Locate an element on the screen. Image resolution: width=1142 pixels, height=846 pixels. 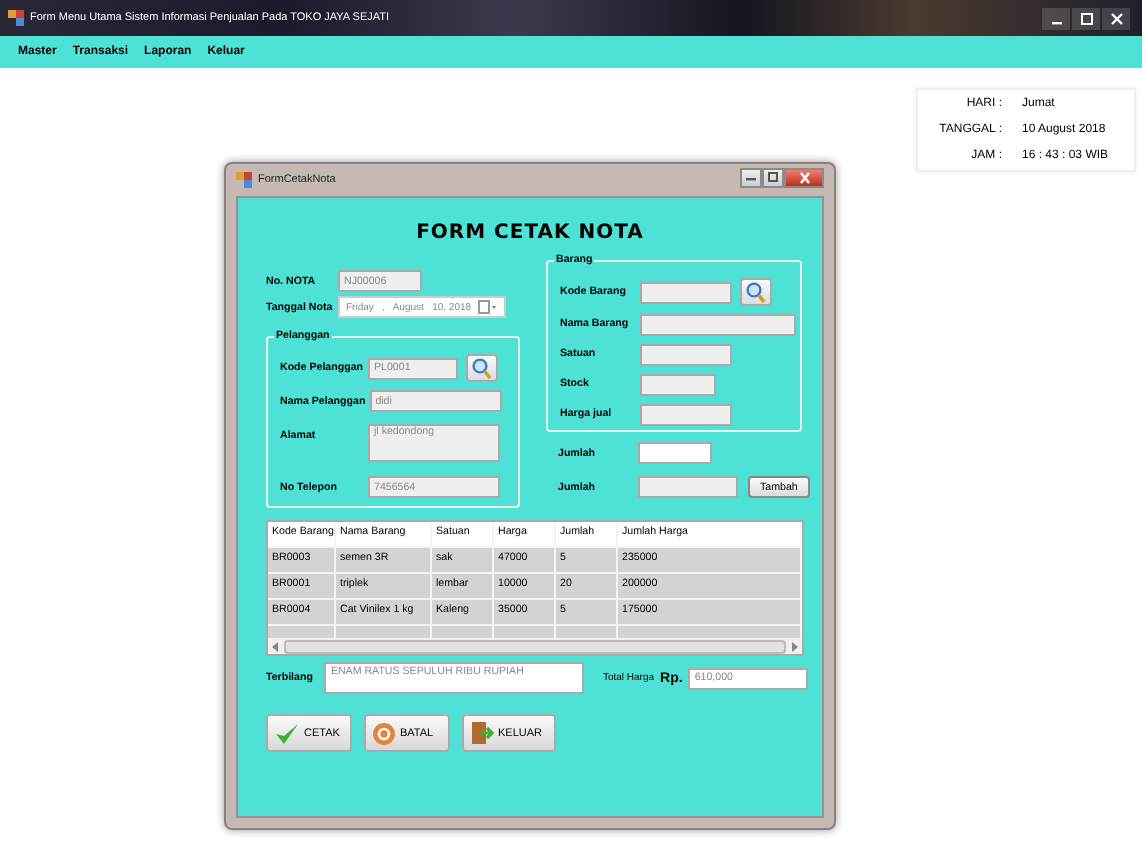
form-heading: FORM CETAK NOTA is located at coordinates (530, 233).